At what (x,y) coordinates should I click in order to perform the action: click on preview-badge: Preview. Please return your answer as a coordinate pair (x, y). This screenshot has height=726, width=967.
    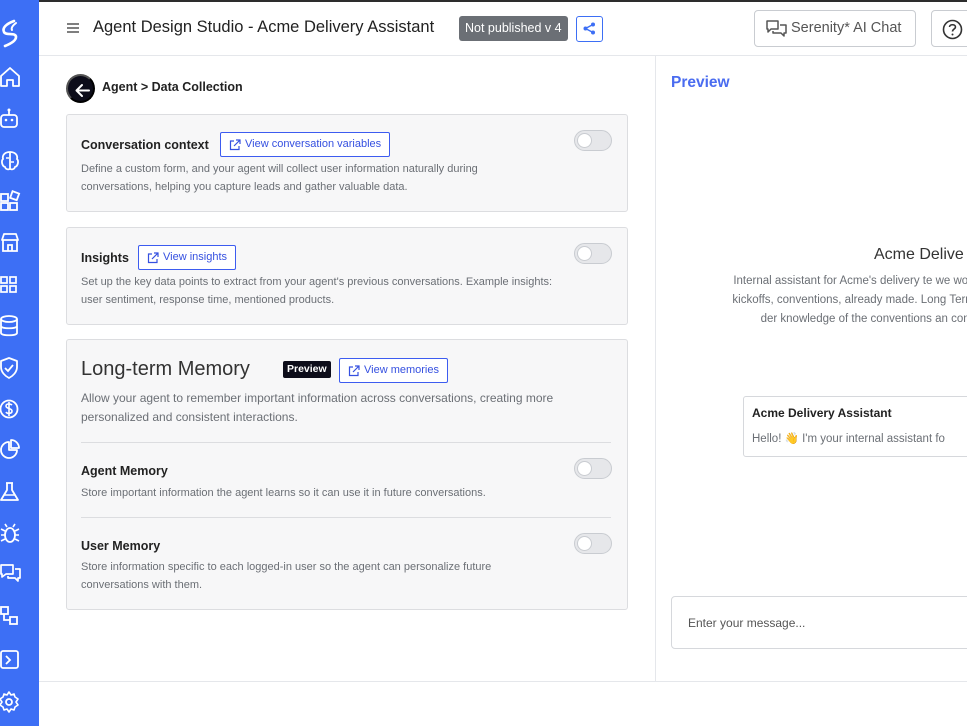
    Looking at the image, I should click on (307, 369).